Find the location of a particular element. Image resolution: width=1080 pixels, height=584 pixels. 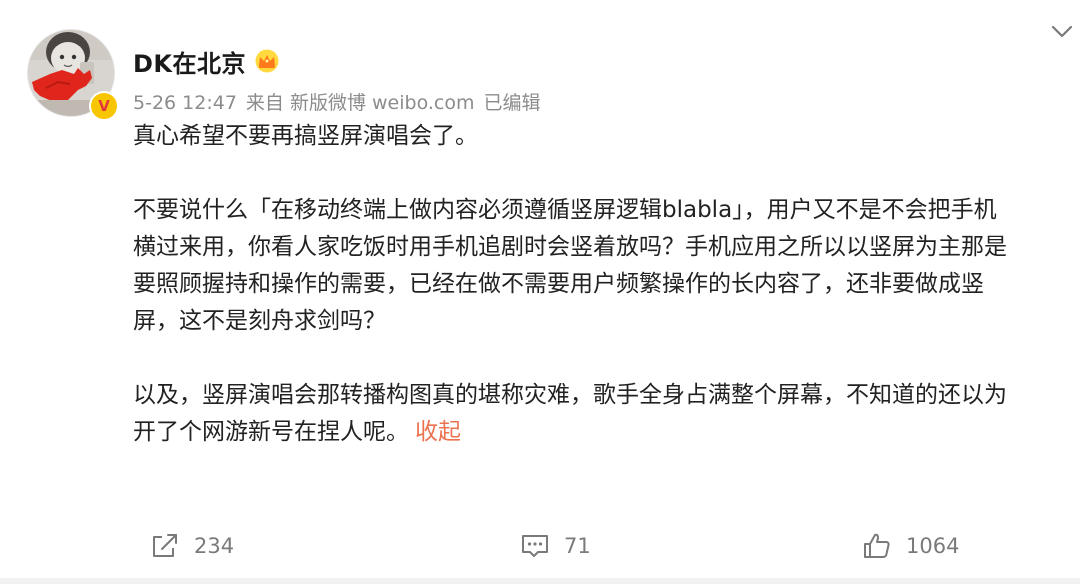

share-count: 234 is located at coordinates (214, 546).